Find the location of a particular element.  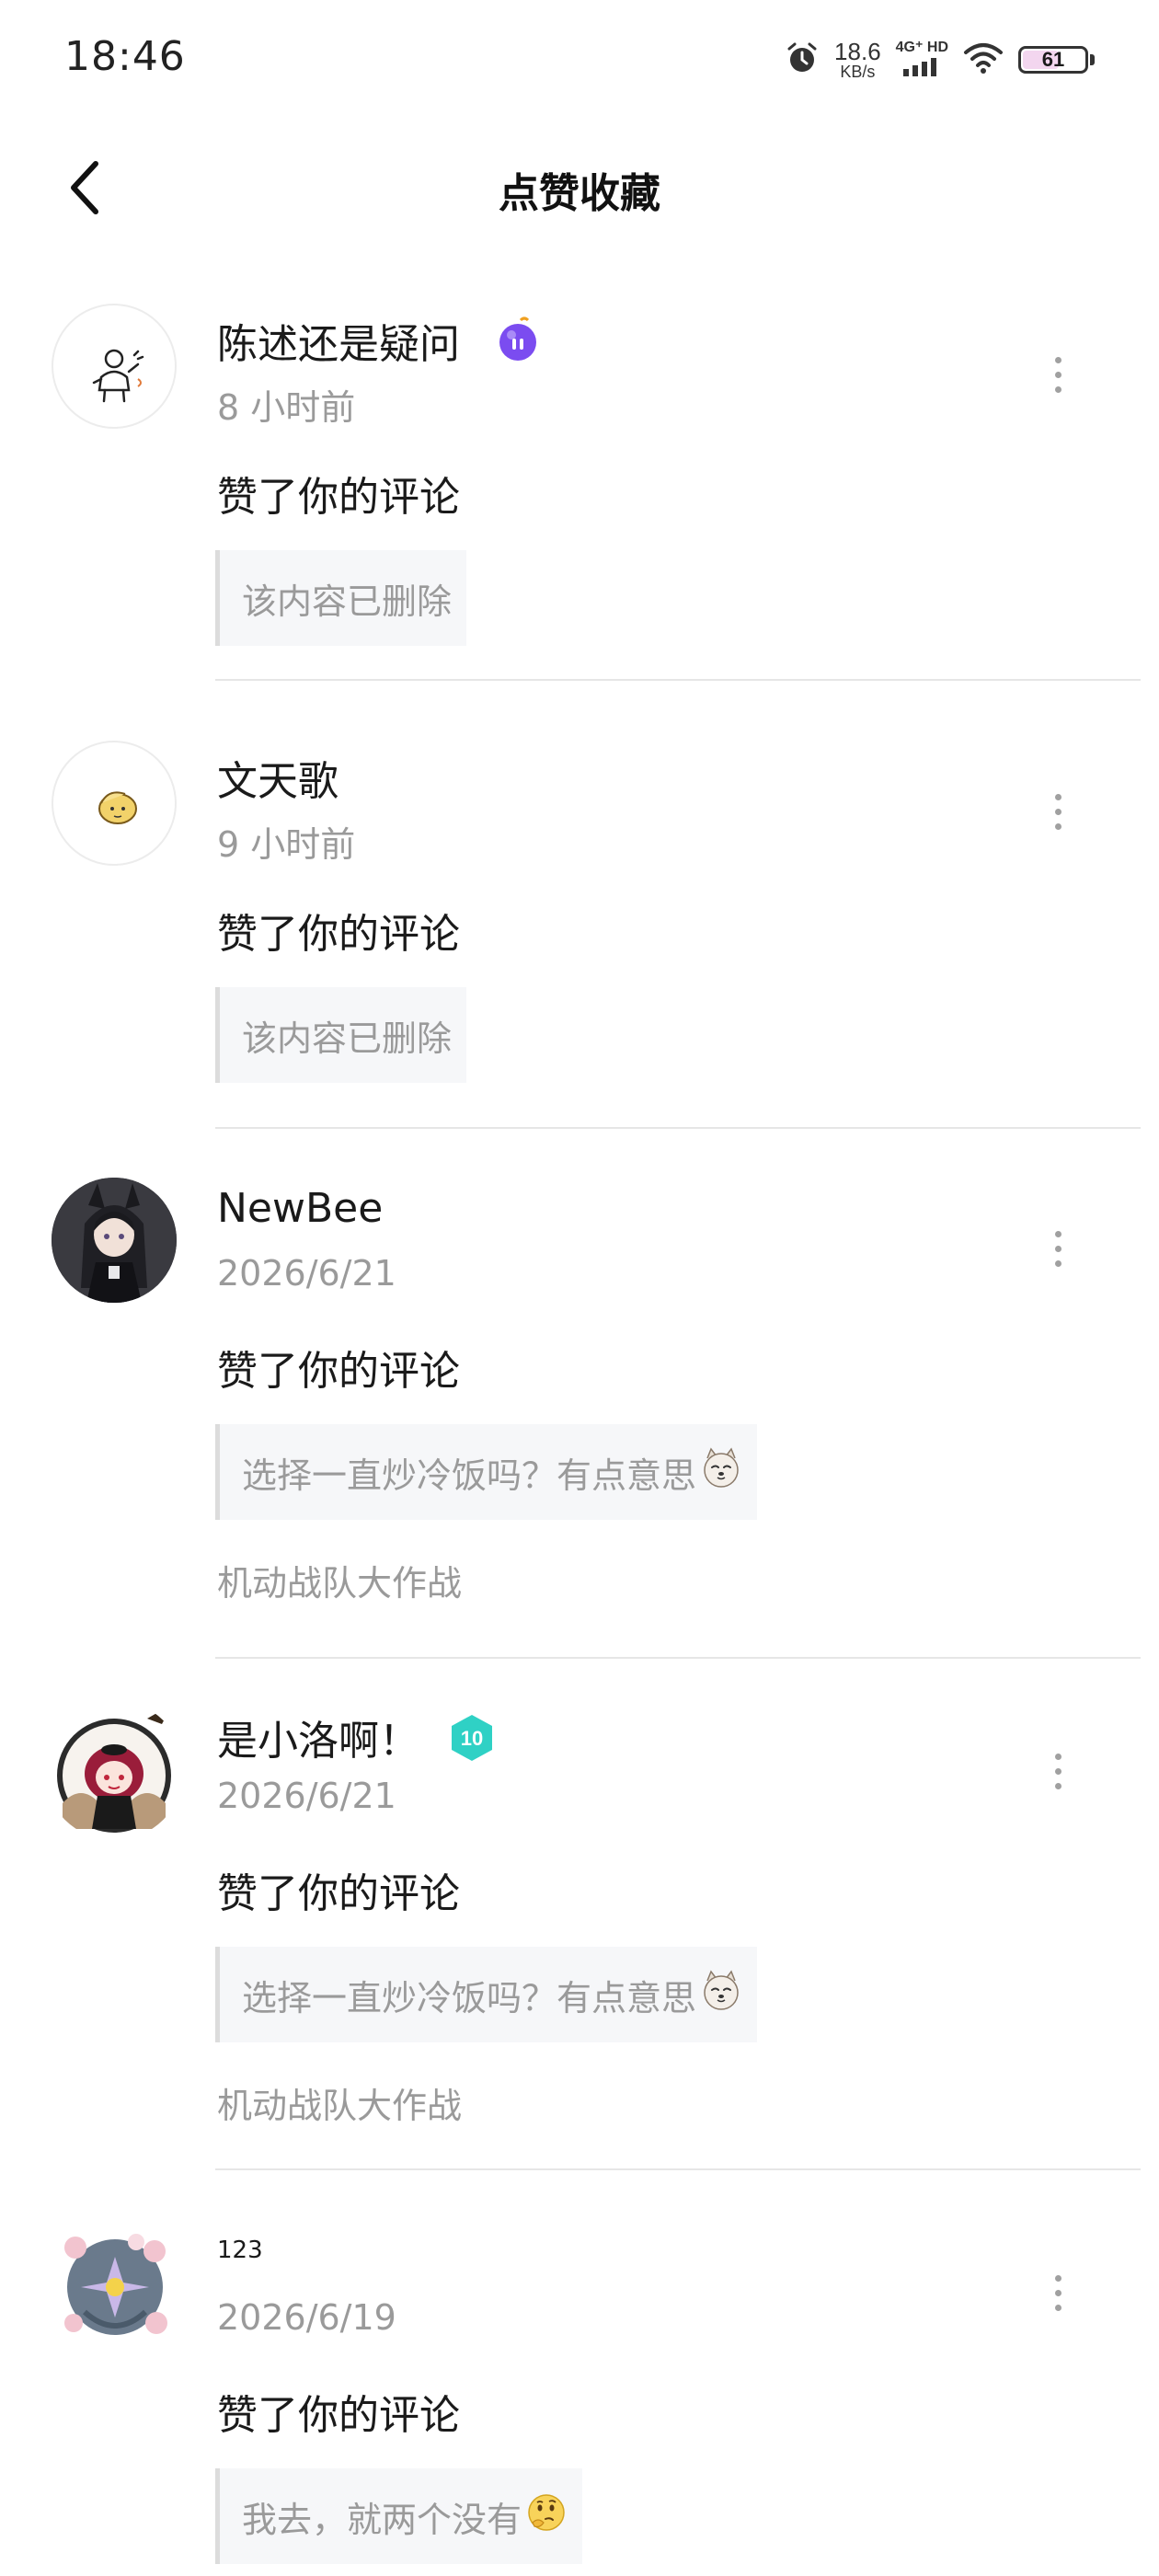

thinking-face-emoji-icon is located at coordinates (546, 2516).